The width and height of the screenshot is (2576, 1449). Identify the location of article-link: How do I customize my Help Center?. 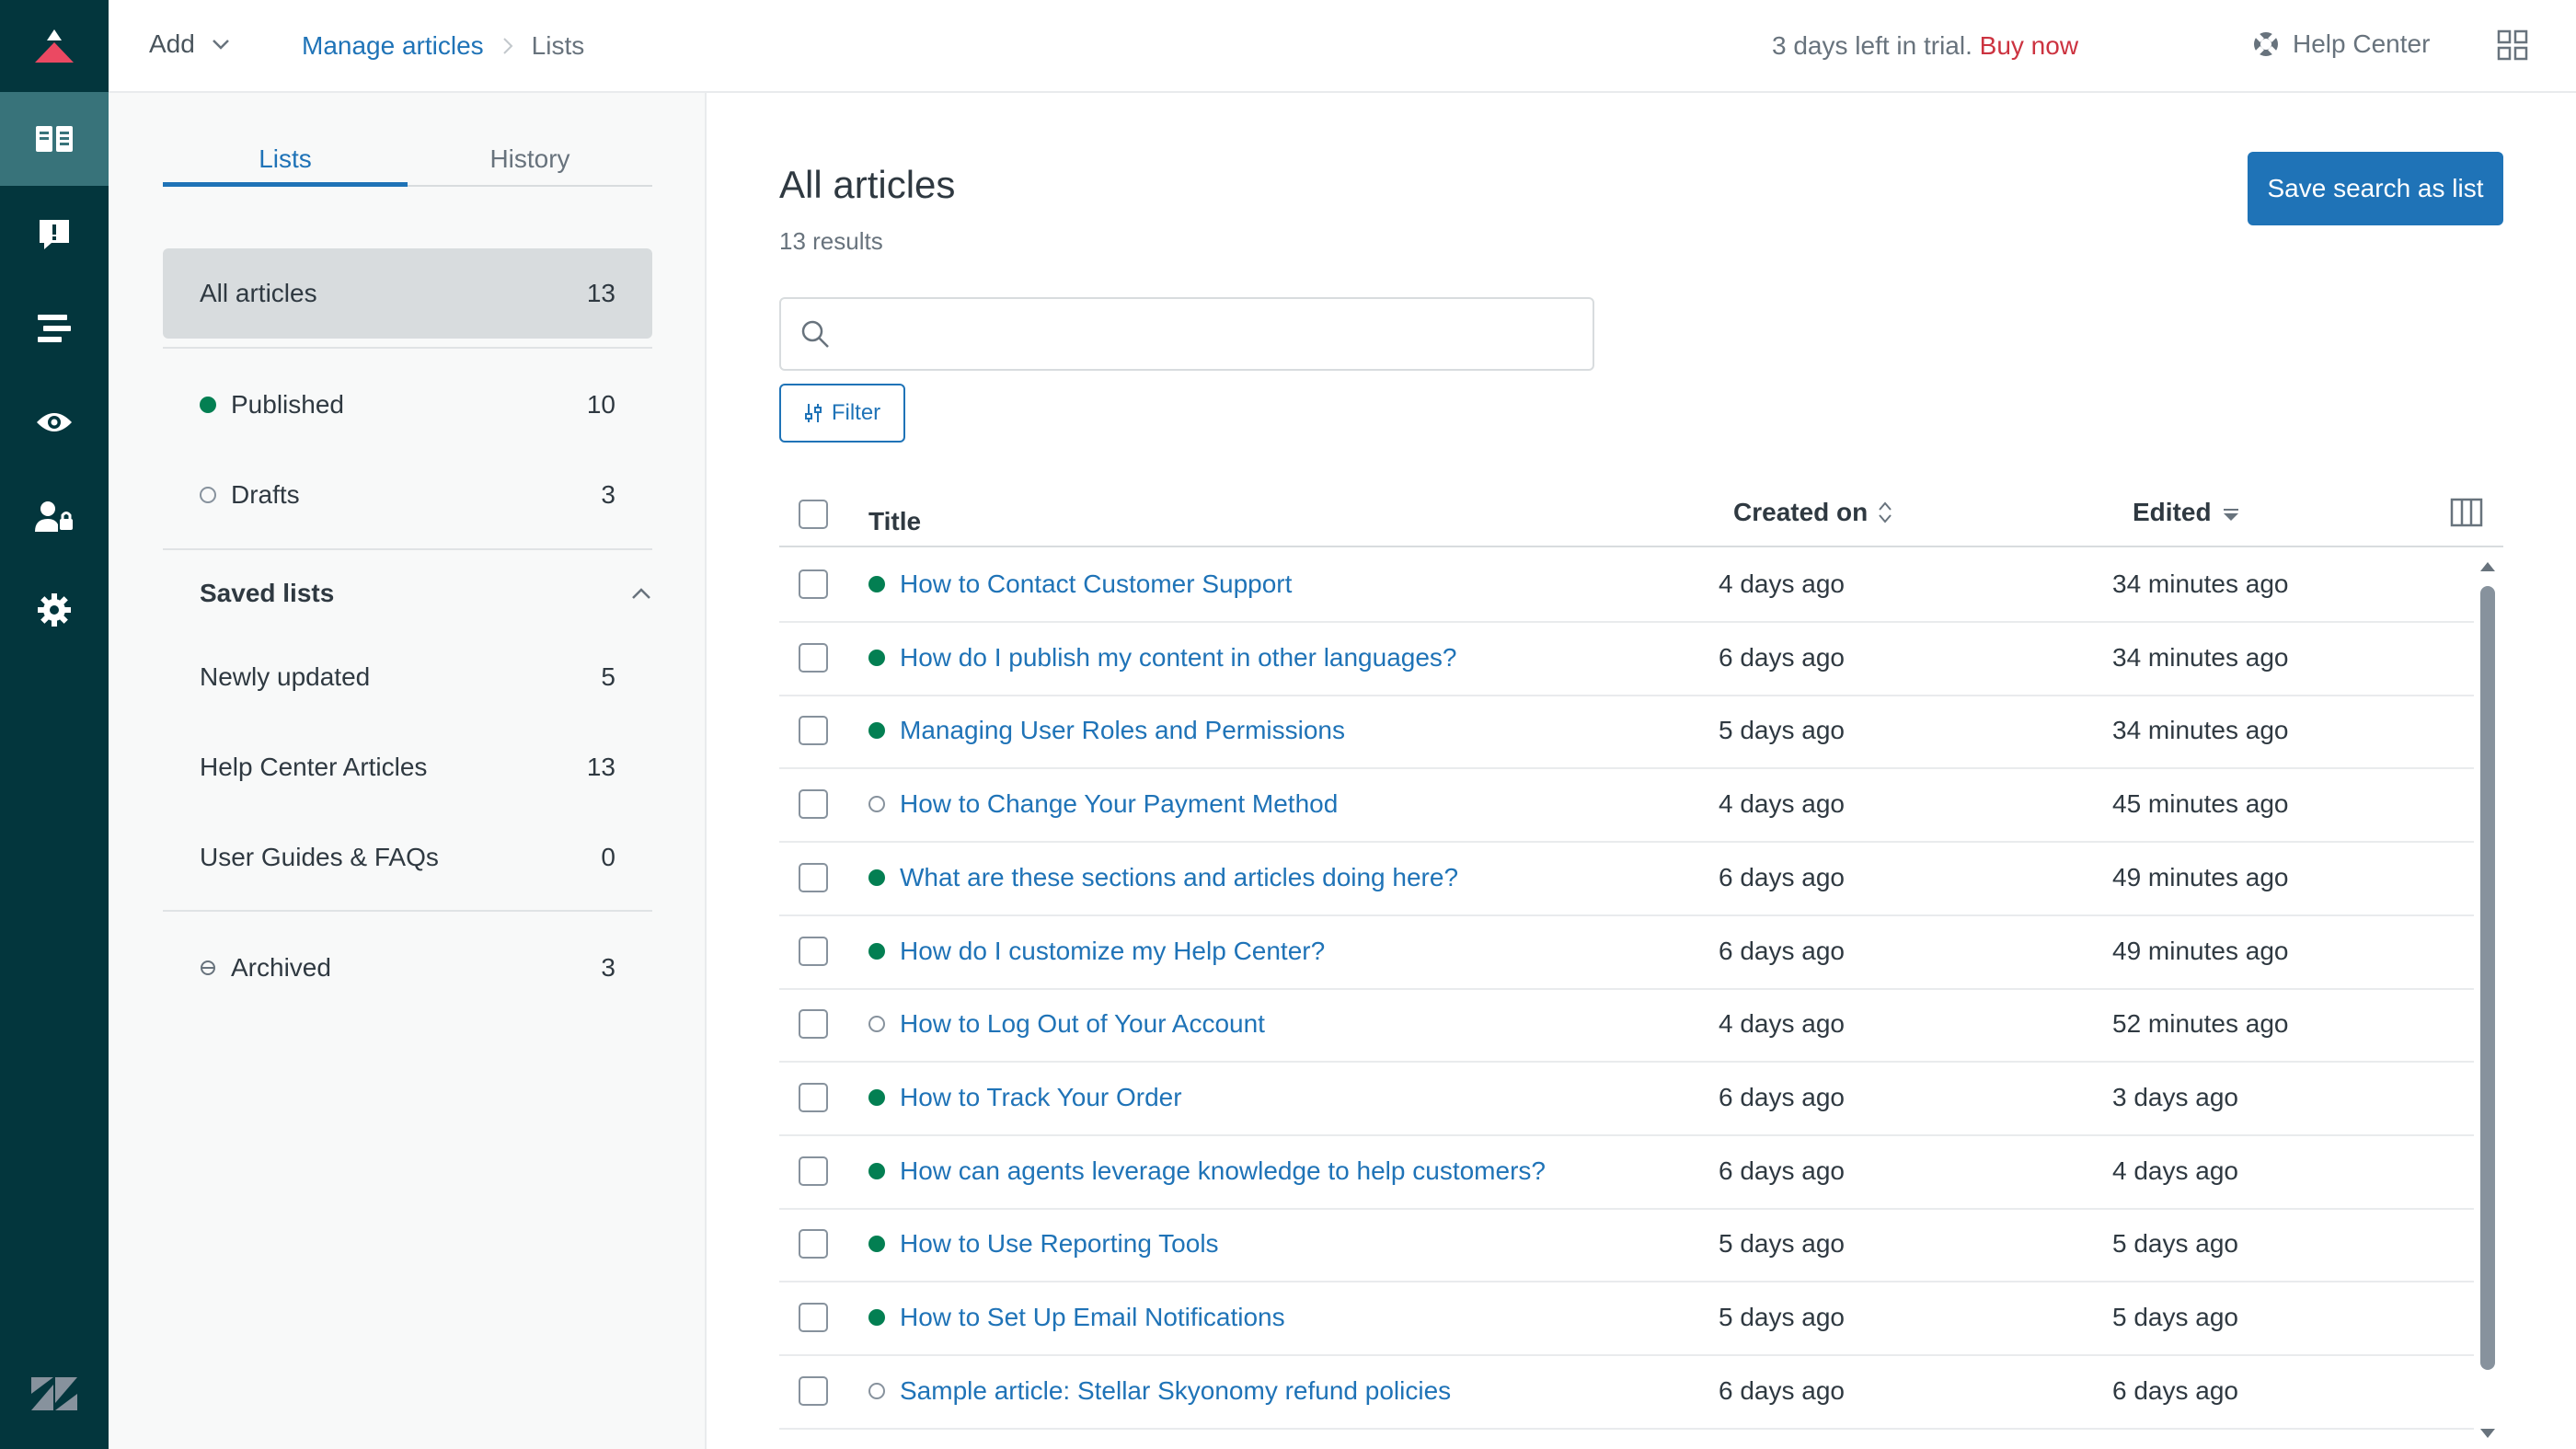
(1112, 951).